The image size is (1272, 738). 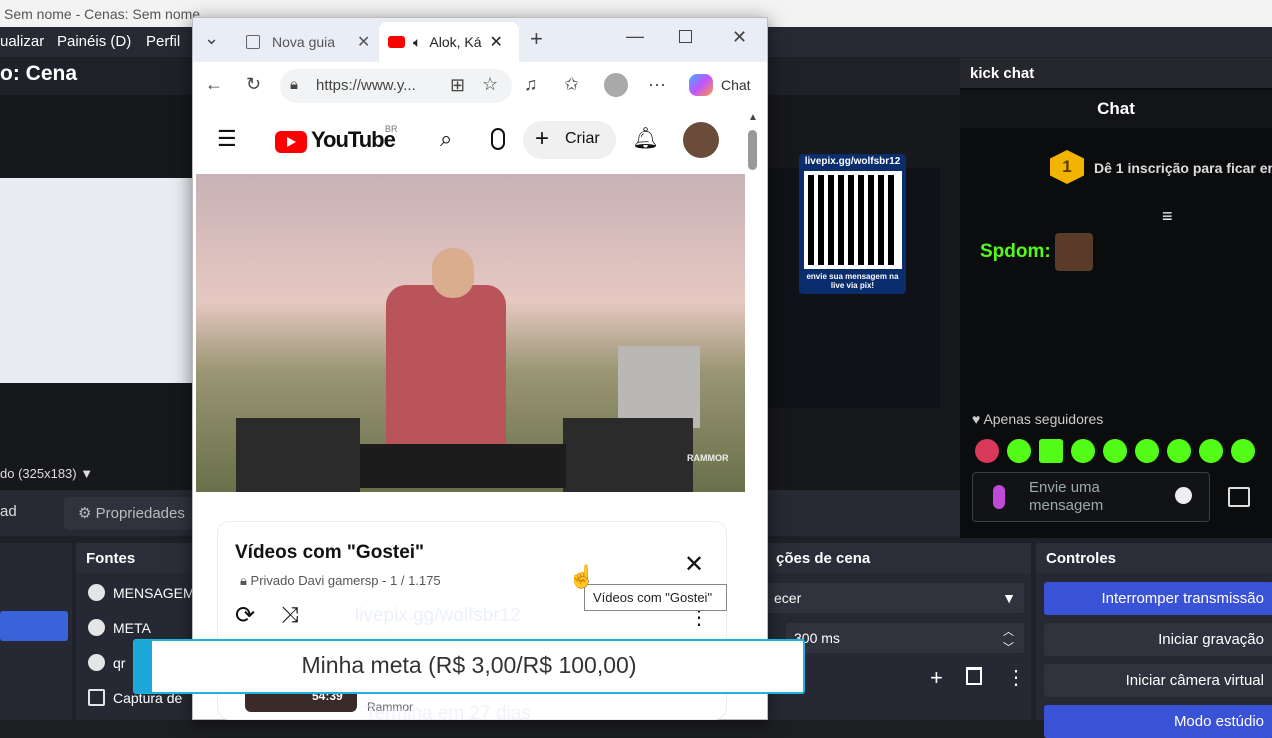 I want to click on more-vertical-icon: ⋮, so click(x=1016, y=677).